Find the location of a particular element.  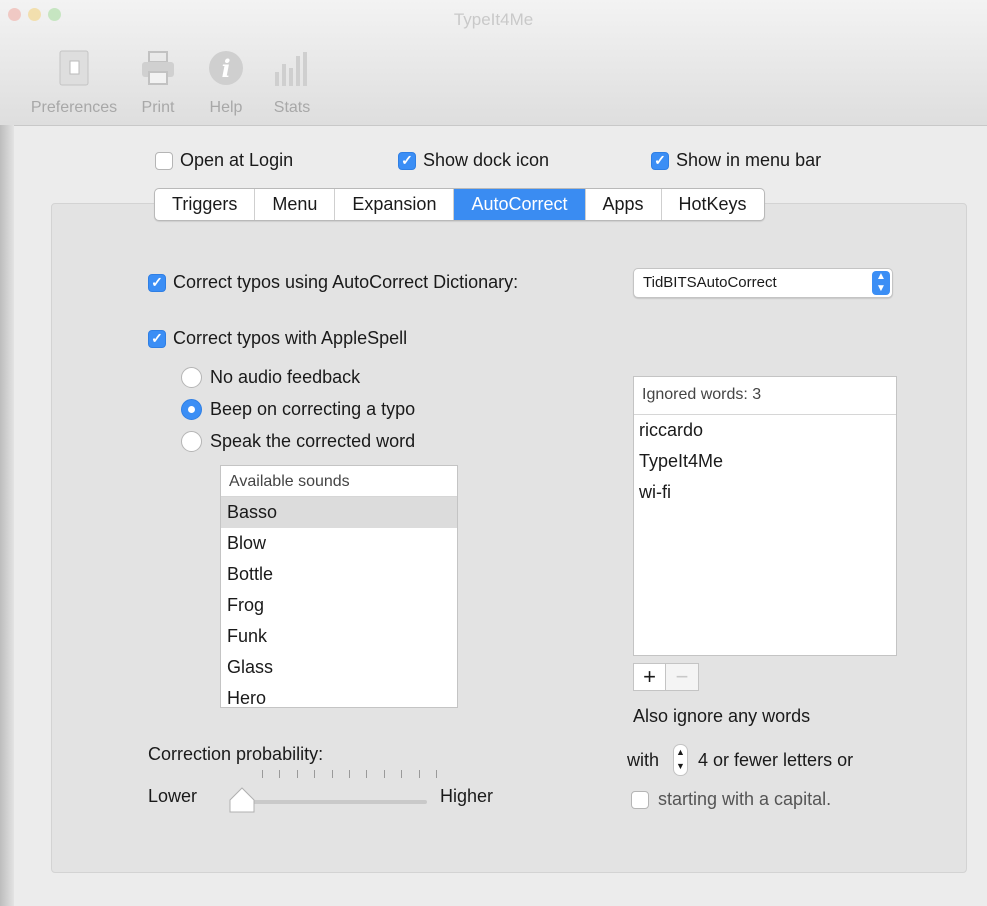

chevron-up-down-icon: ▲ ▼ is located at coordinates (881, 283).